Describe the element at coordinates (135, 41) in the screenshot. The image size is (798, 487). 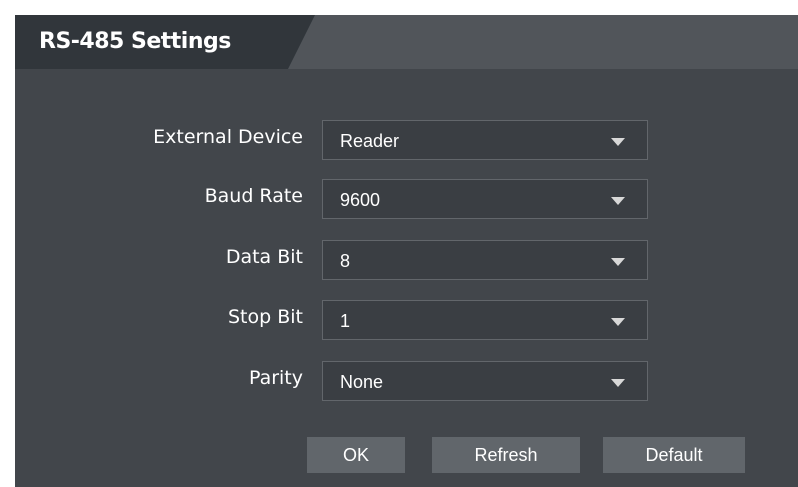
I see `page-title: RS-485 Settings` at that location.